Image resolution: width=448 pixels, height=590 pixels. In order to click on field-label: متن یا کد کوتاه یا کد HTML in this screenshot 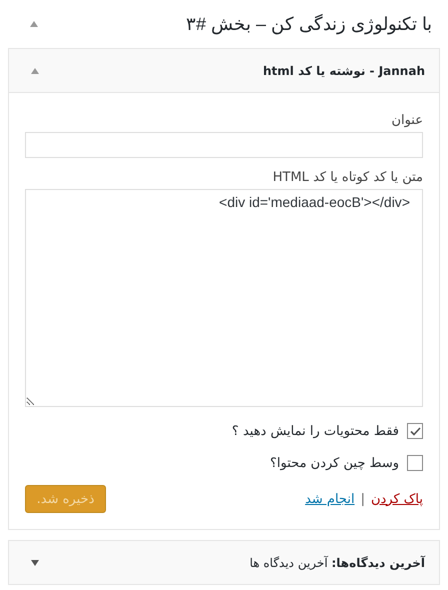, I will do `click(347, 177)`.